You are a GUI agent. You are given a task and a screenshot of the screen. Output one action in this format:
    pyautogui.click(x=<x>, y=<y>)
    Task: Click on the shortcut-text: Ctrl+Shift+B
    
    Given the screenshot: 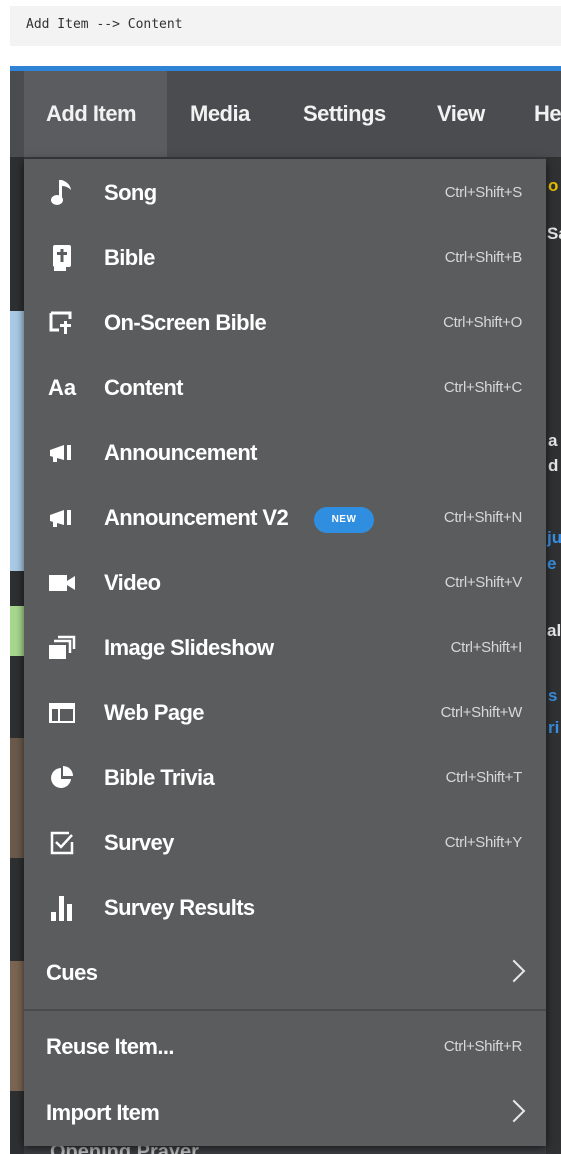 What is the action you would take?
    pyautogui.click(x=483, y=257)
    